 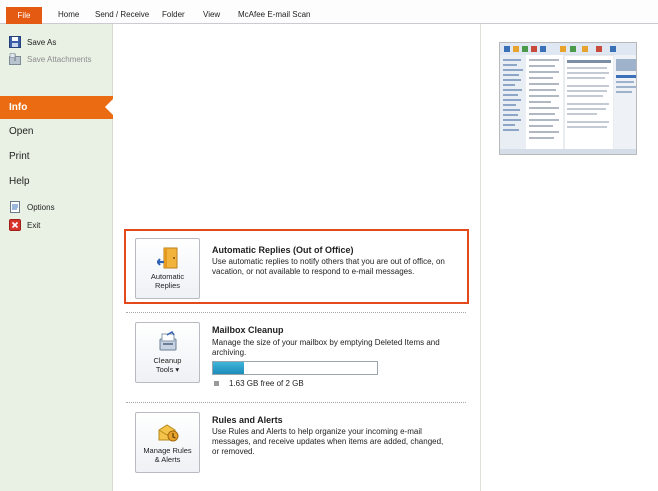 I want to click on nav-save-as: Save As, so click(x=56, y=42).